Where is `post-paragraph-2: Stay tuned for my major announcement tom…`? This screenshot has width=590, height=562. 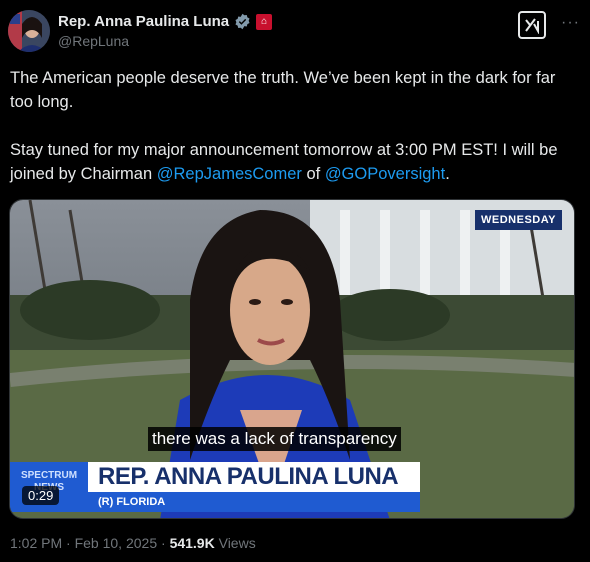
post-paragraph-2: Stay tuned for my major announcement tom… is located at coordinates (290, 162).